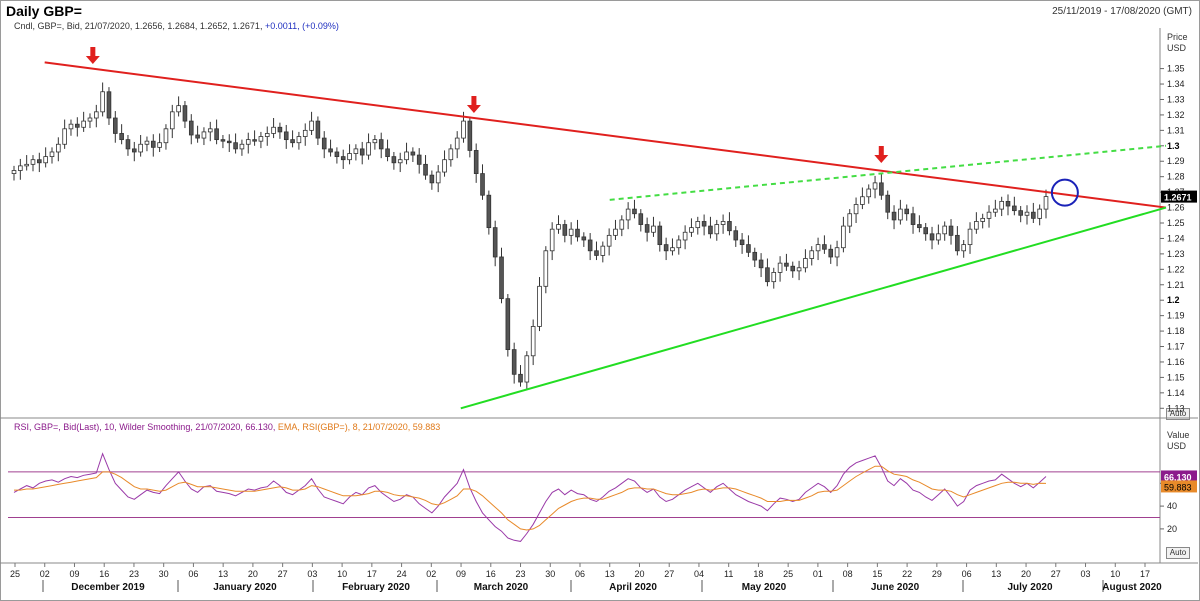 The image size is (1200, 601). I want to click on x-day-label: 27, so click(669, 574).